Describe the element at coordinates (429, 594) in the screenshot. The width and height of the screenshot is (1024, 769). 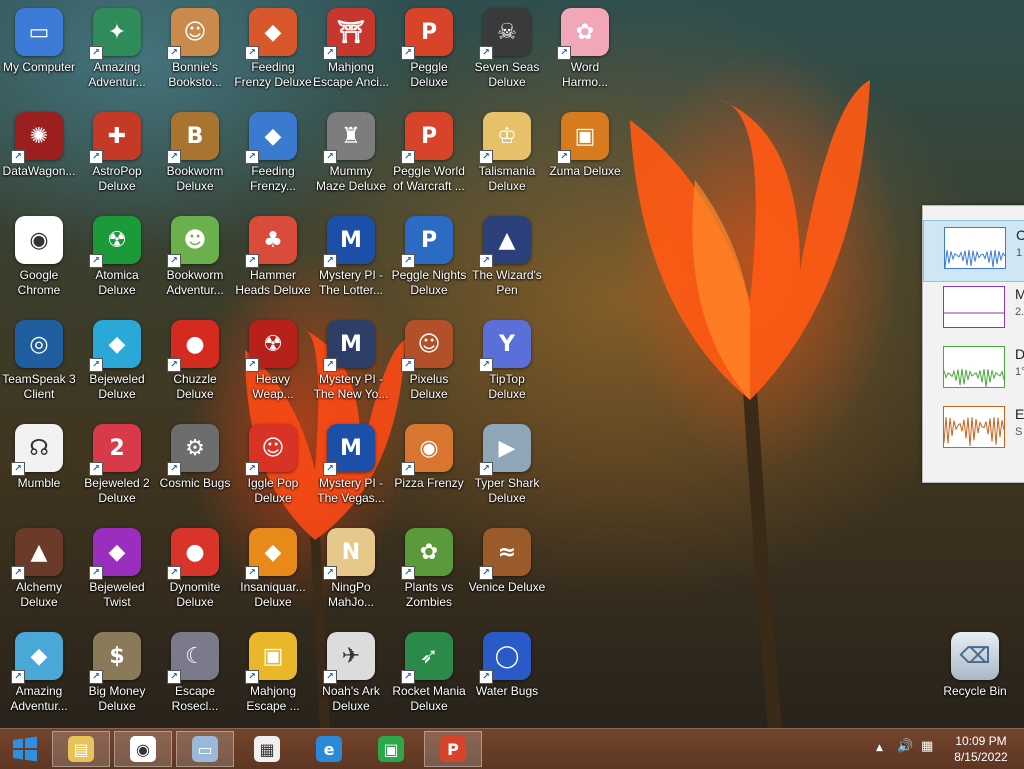
I see `desktop-shortcut-label: Plants vs Zombies` at that location.